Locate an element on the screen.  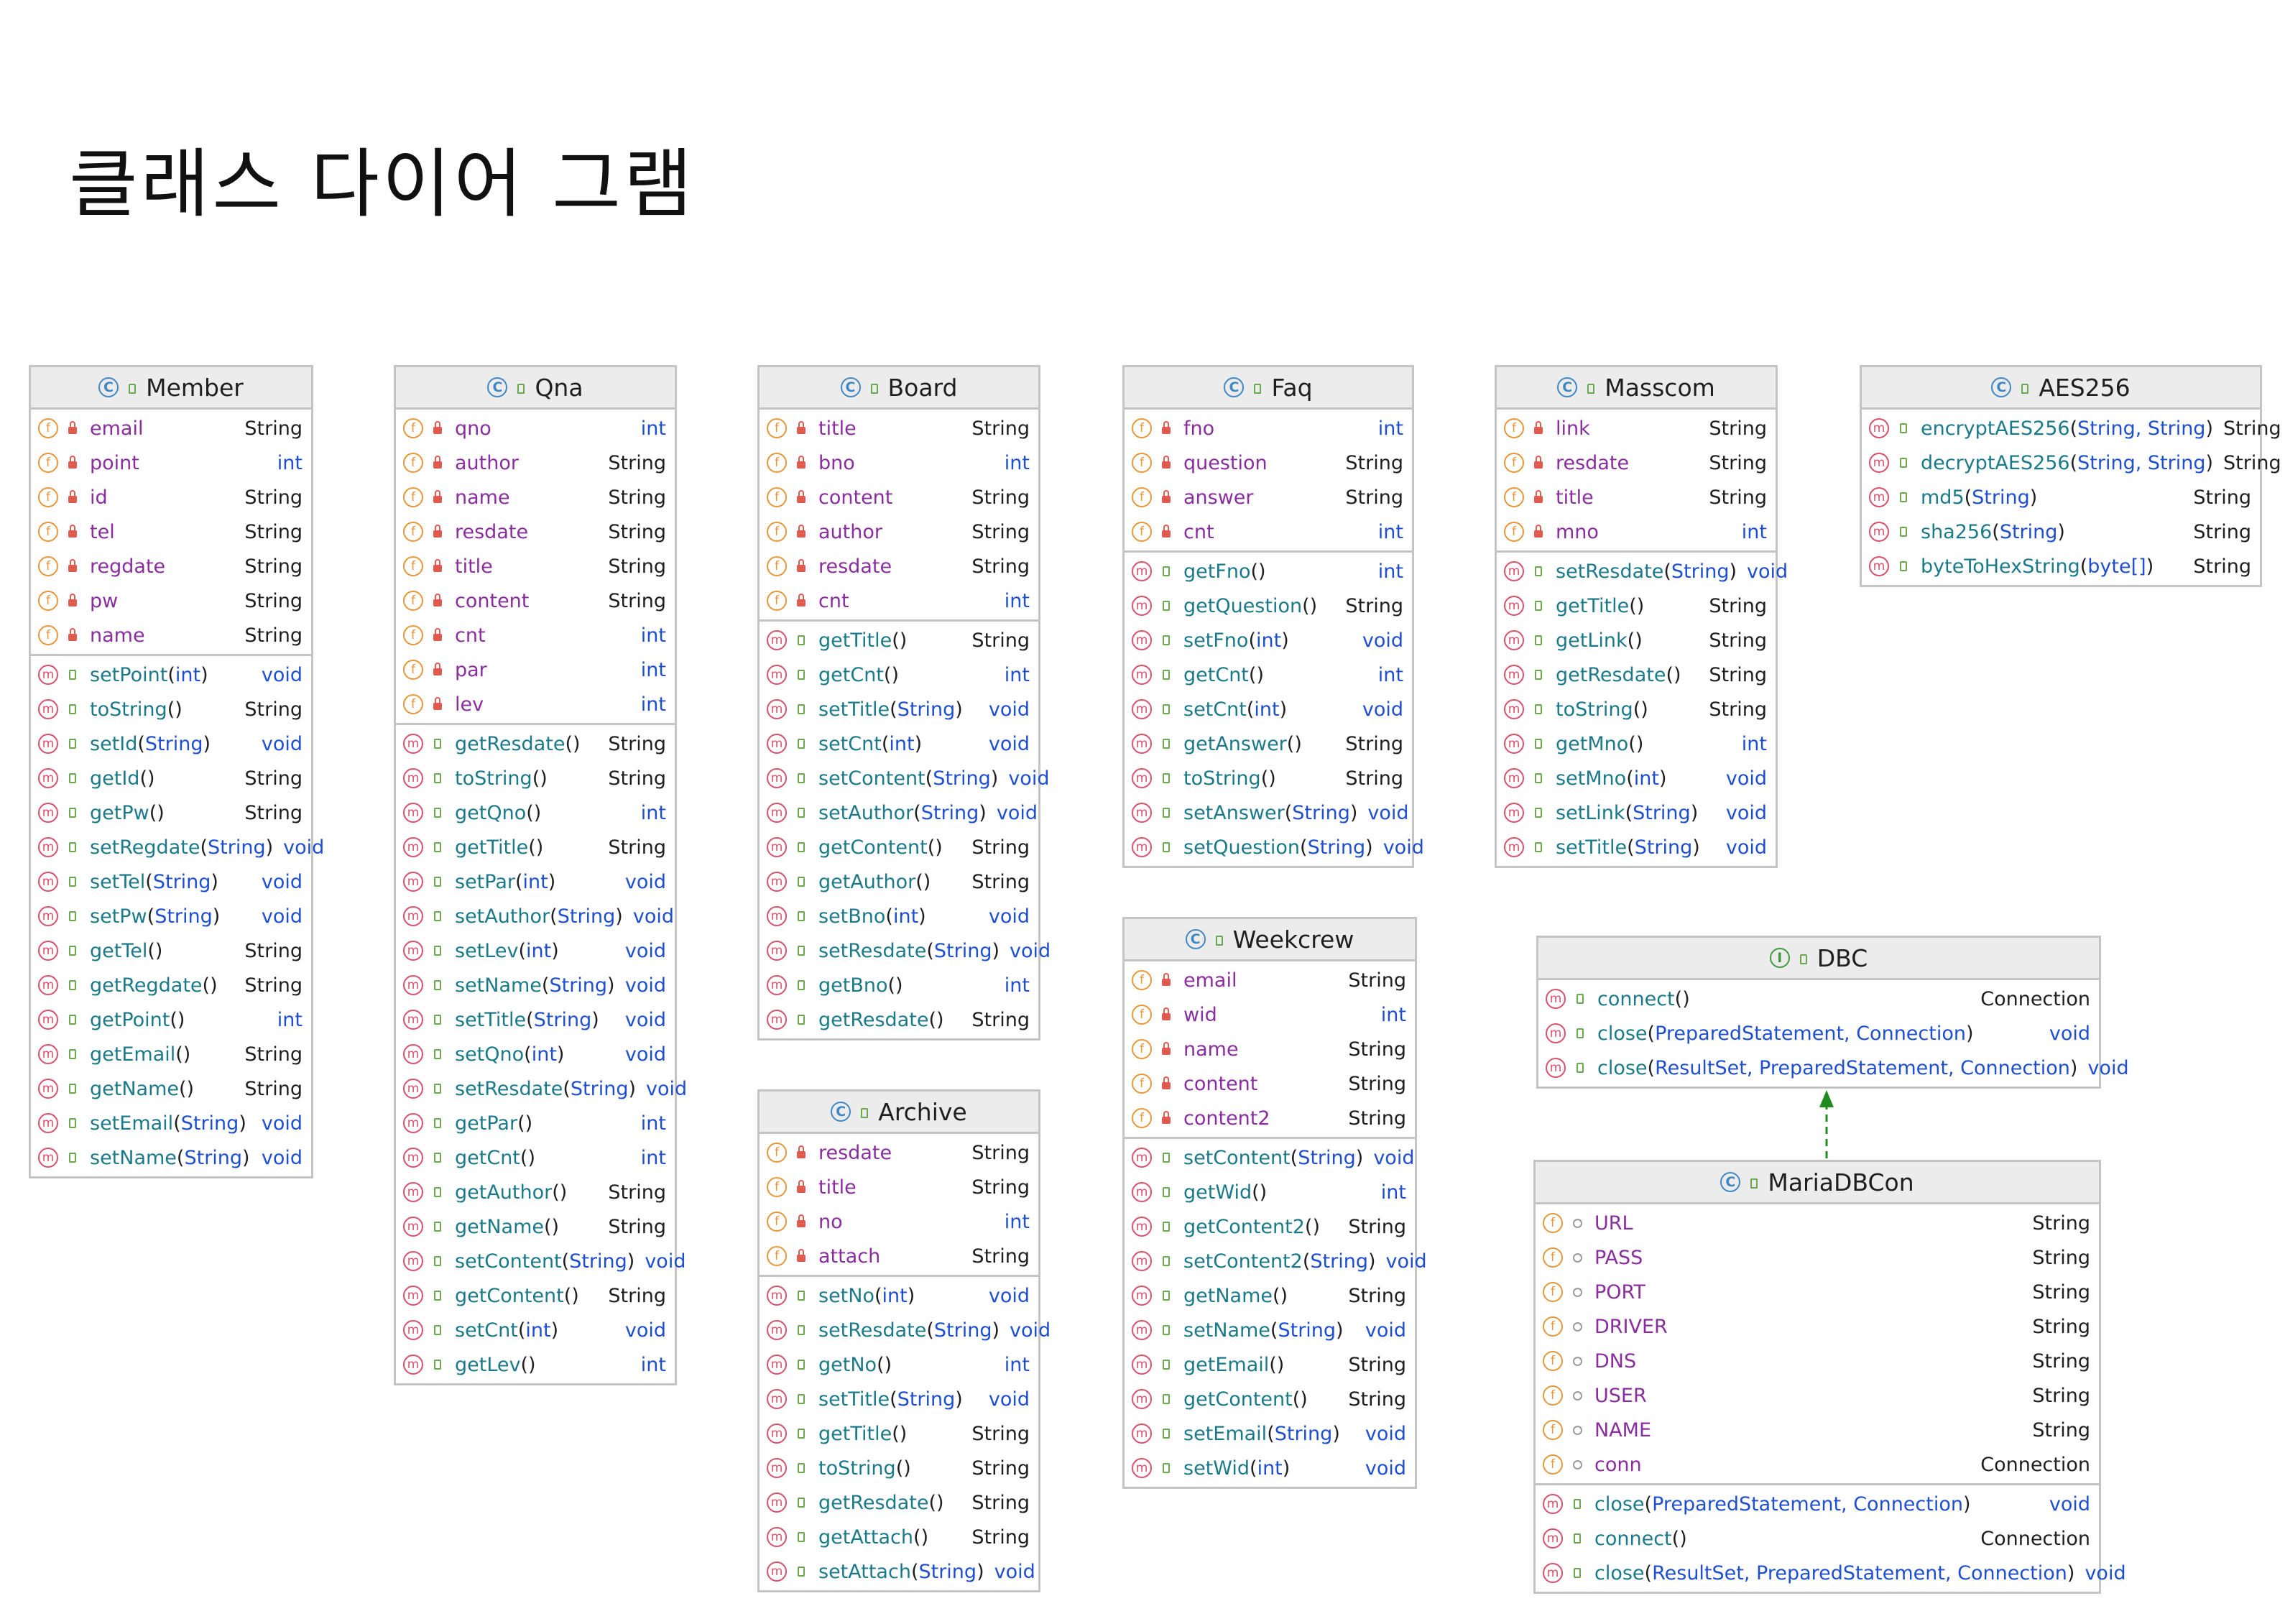
method-row: m setMno (int) void is located at coordinates (1636, 778).